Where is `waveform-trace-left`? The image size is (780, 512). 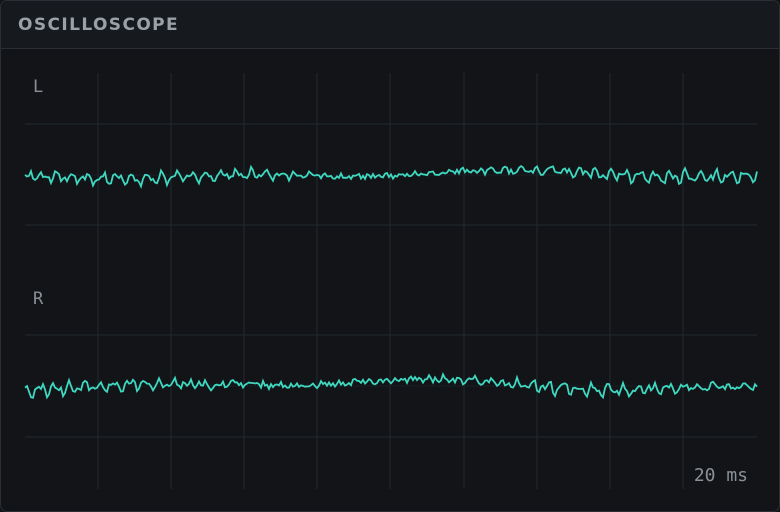
waveform-trace-left is located at coordinates (391, 177).